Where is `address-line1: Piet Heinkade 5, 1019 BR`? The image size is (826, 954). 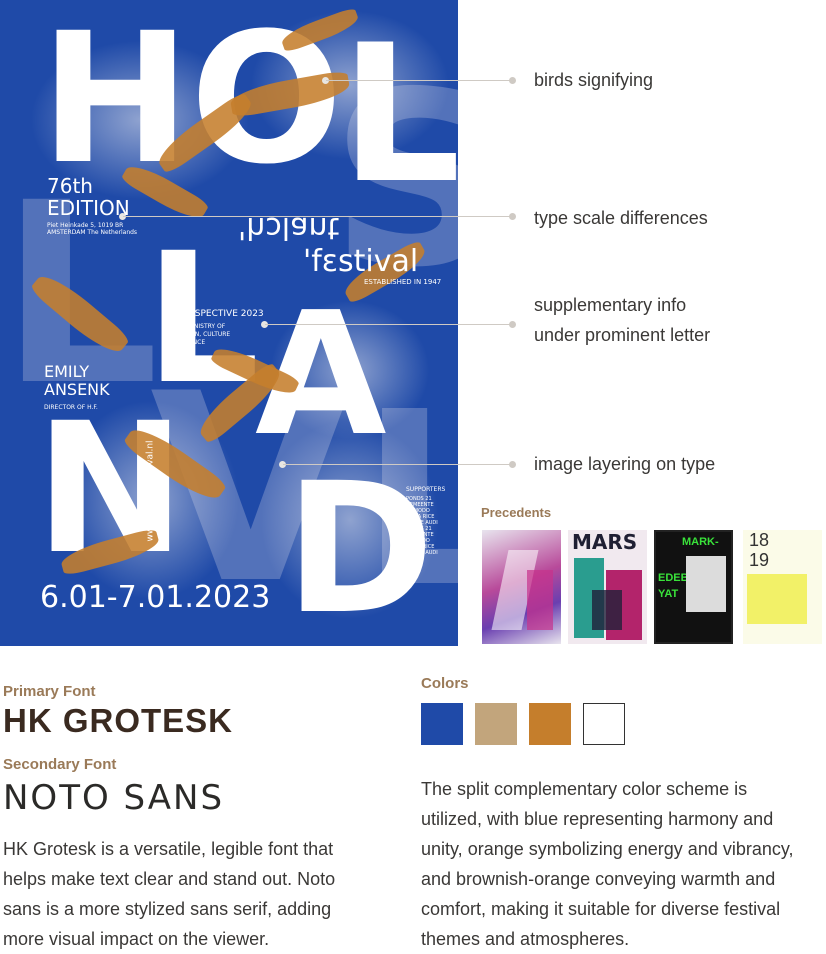 address-line1: Piet Heinkade 5, 1019 BR is located at coordinates (85, 225).